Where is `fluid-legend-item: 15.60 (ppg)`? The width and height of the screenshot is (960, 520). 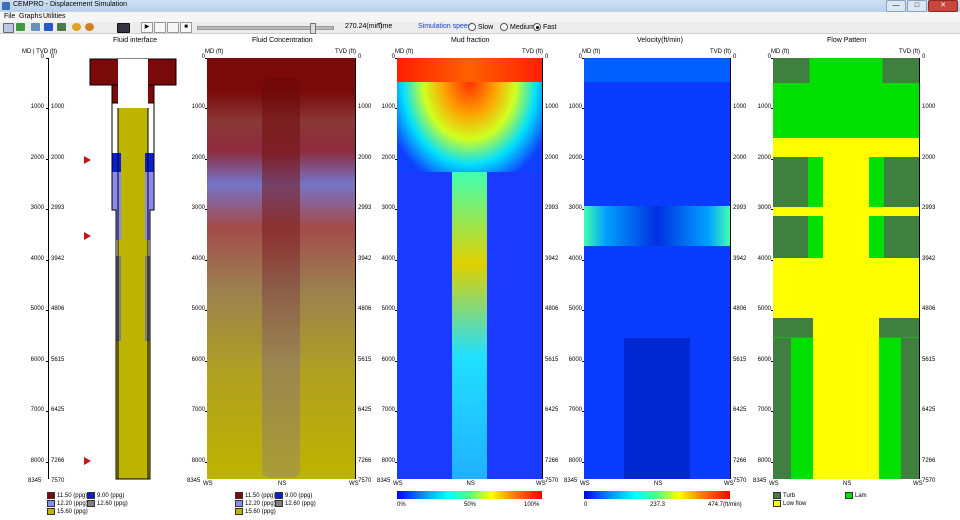
fluid-legend-item: 15.60 (ppg) is located at coordinates (67, 511).